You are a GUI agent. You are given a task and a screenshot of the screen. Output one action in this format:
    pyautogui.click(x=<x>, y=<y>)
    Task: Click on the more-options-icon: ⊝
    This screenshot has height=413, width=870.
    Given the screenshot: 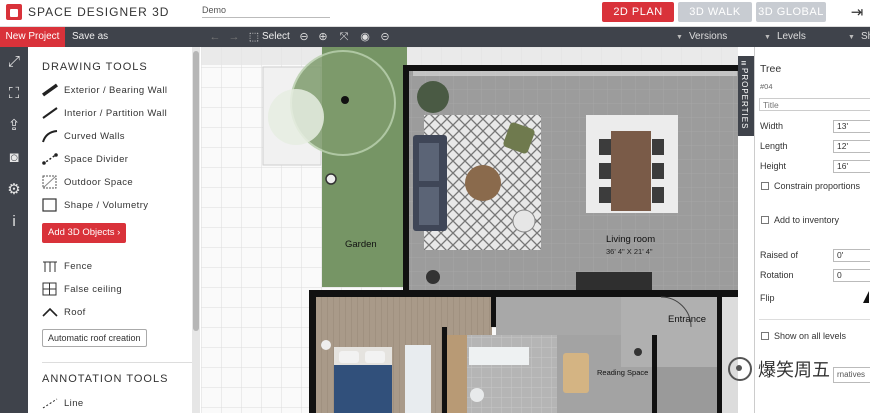 What is the action you would take?
    pyautogui.click(x=385, y=37)
    